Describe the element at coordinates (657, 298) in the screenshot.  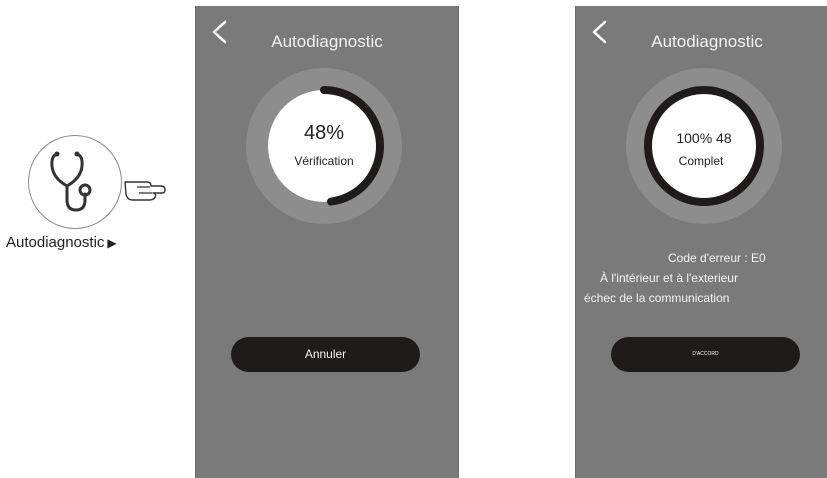
I see `error-description: échec de la communication` at that location.